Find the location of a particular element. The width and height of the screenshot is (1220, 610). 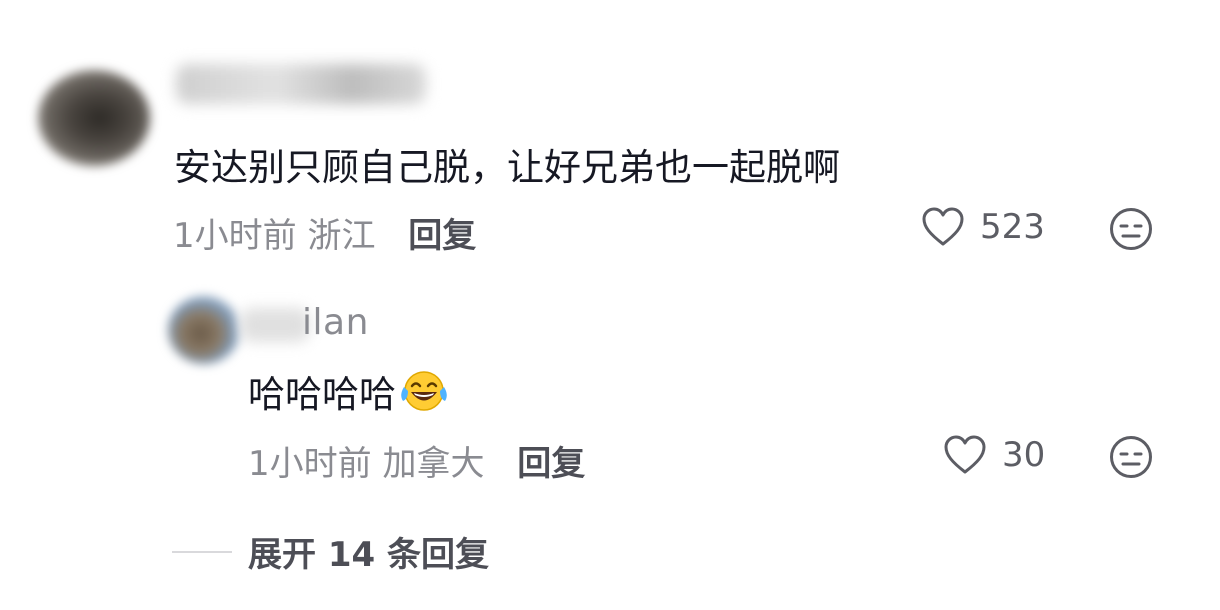

like-button: 523 is located at coordinates (982, 227).